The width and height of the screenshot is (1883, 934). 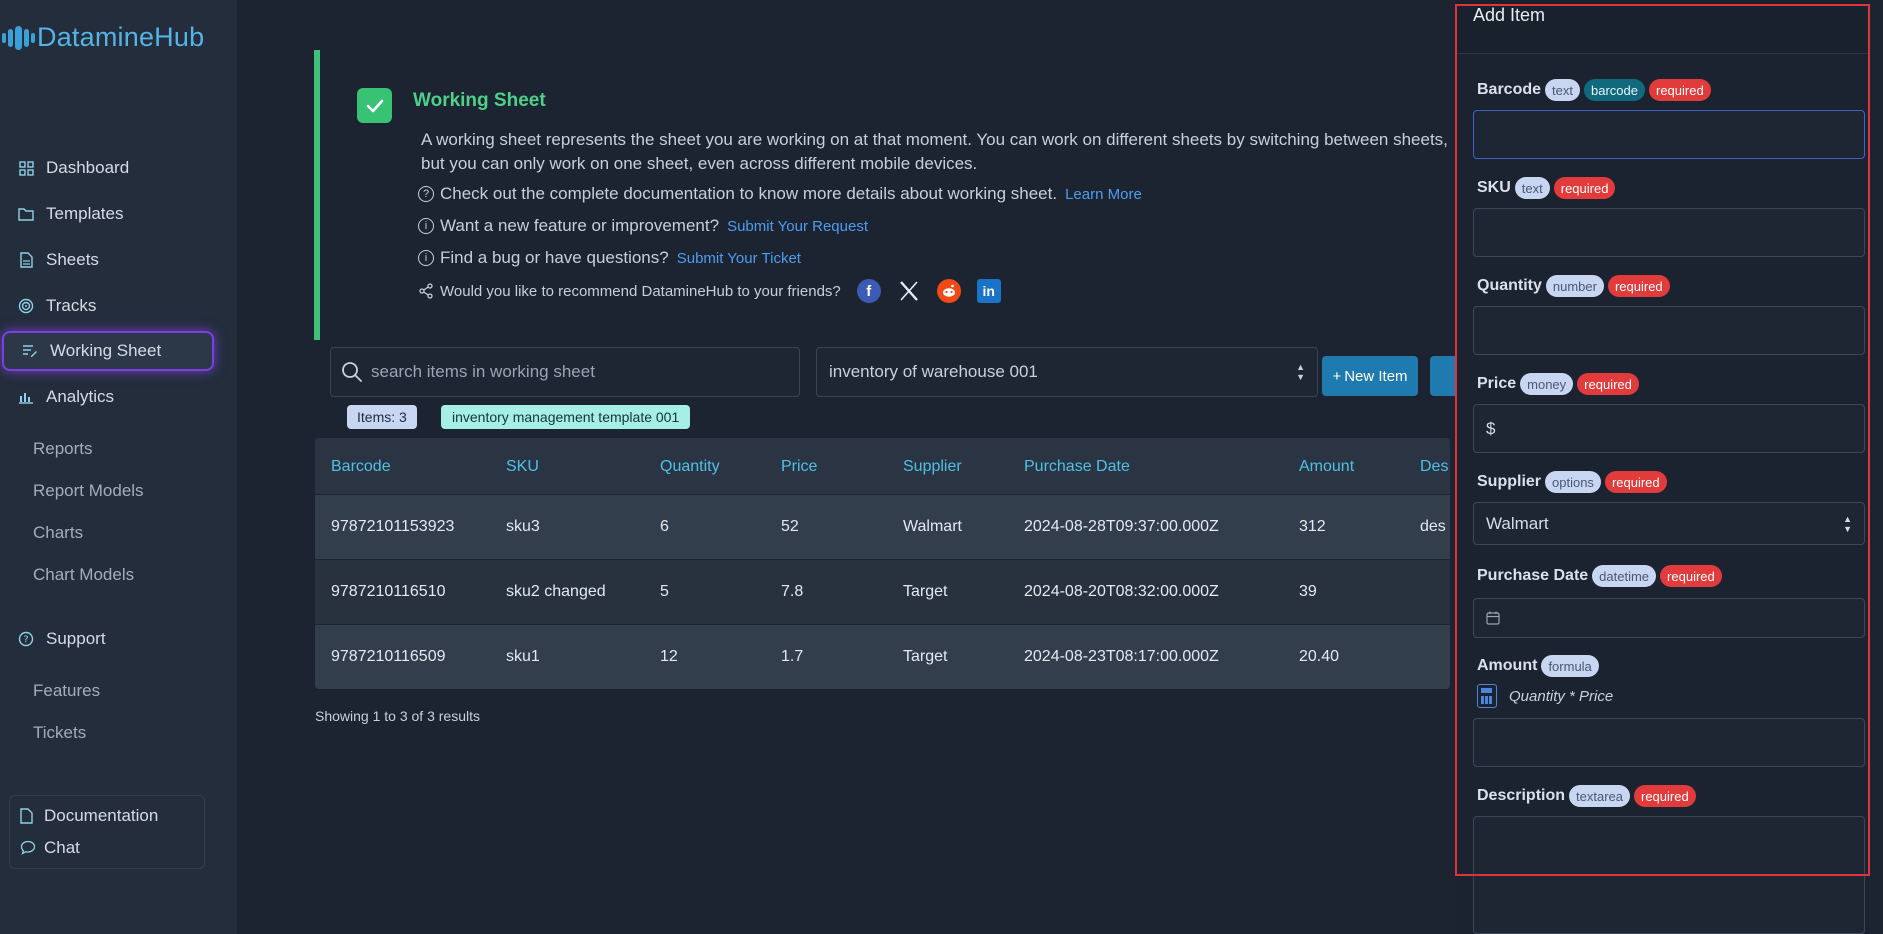 What do you see at coordinates (1376, 376) in the screenshot?
I see `new-item-label: New Item` at bounding box center [1376, 376].